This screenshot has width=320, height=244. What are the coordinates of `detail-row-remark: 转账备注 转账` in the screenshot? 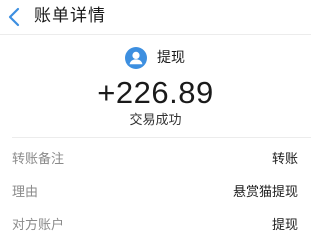 It's located at (155, 160).